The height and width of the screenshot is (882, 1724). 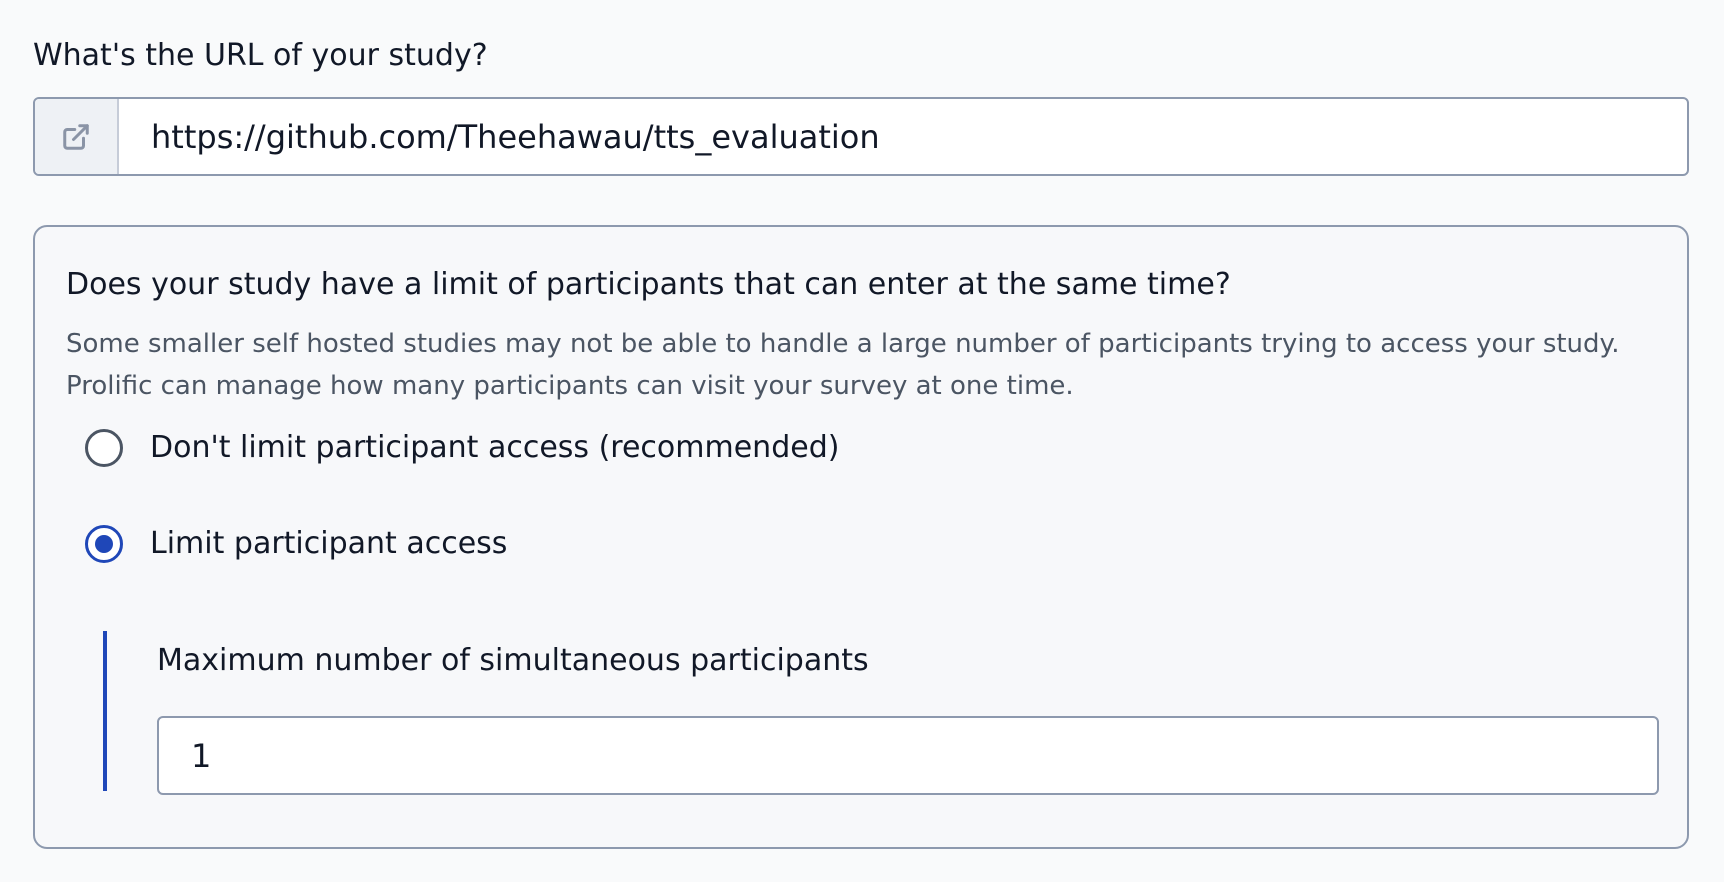 I want to click on max-participants-input, so click(x=908, y=755).